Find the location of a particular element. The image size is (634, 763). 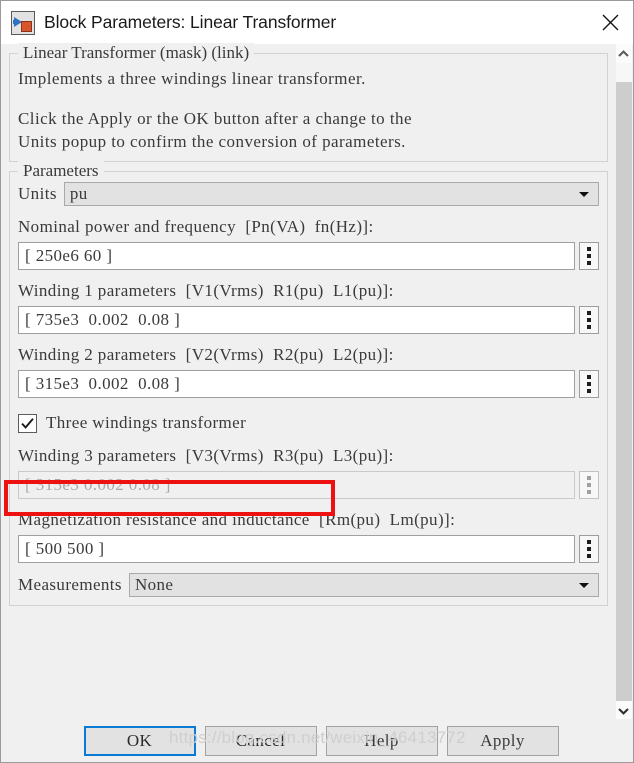

ok-button: OK is located at coordinates (139, 740).